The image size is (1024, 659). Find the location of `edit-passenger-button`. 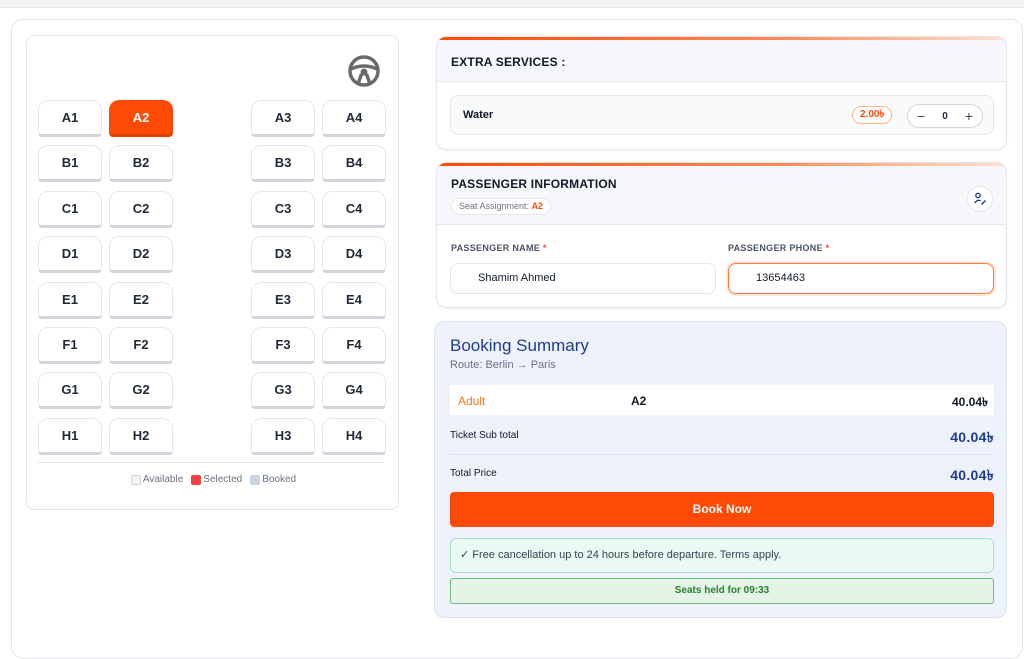

edit-passenger-button is located at coordinates (980, 199).